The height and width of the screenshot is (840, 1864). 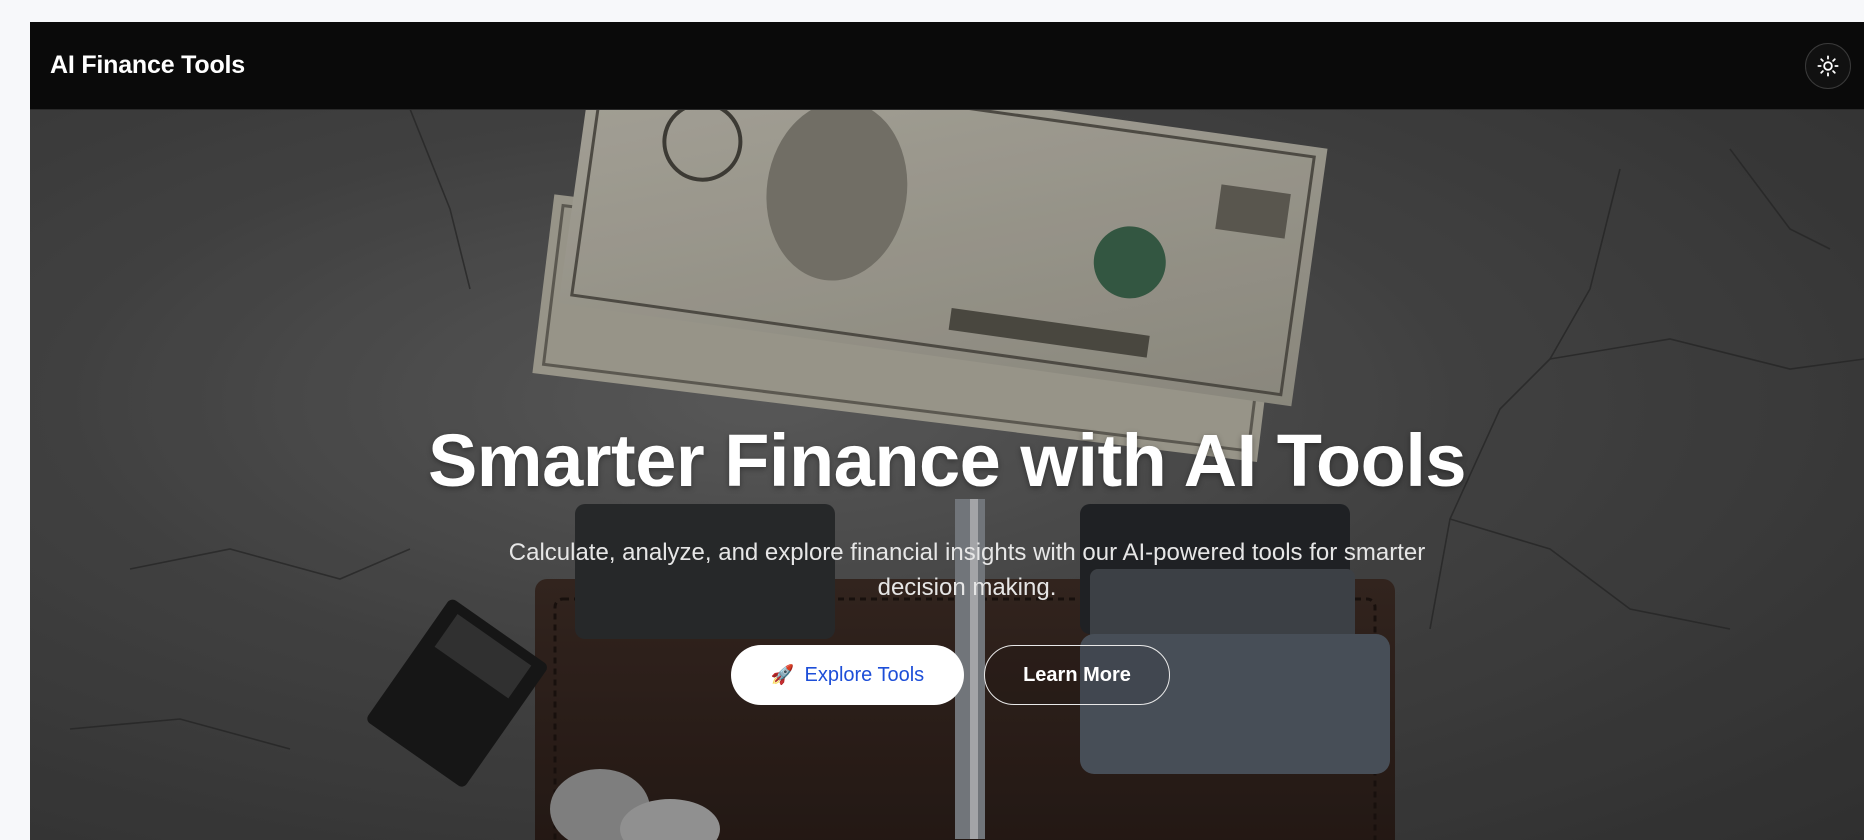 I want to click on rocket-icon: 🚀, so click(x=782, y=675).